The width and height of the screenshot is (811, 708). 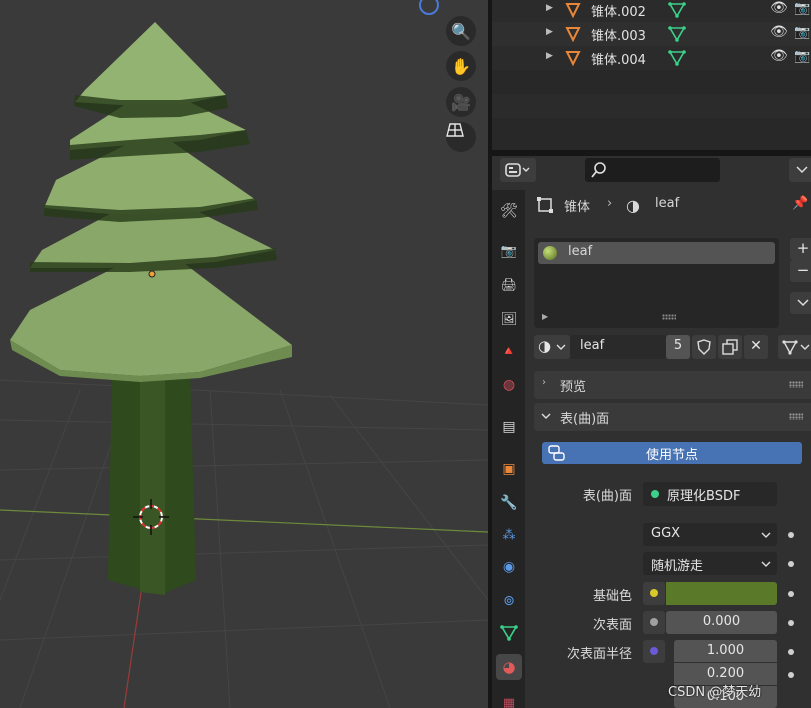 I want to click on tab-modifiers: 🔧, so click(x=509, y=503).